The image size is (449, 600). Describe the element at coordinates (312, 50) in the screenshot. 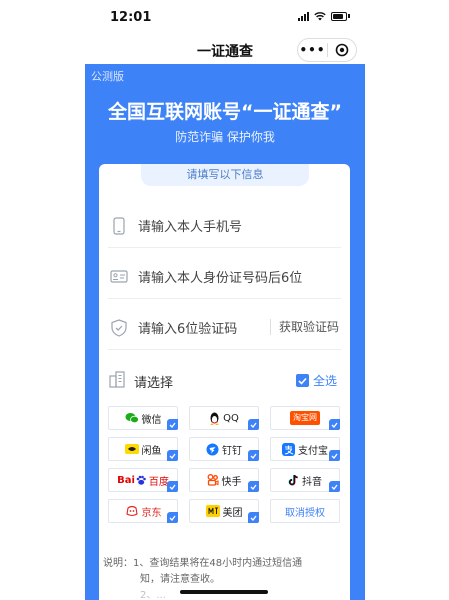

I see `more-options-button: •••` at that location.